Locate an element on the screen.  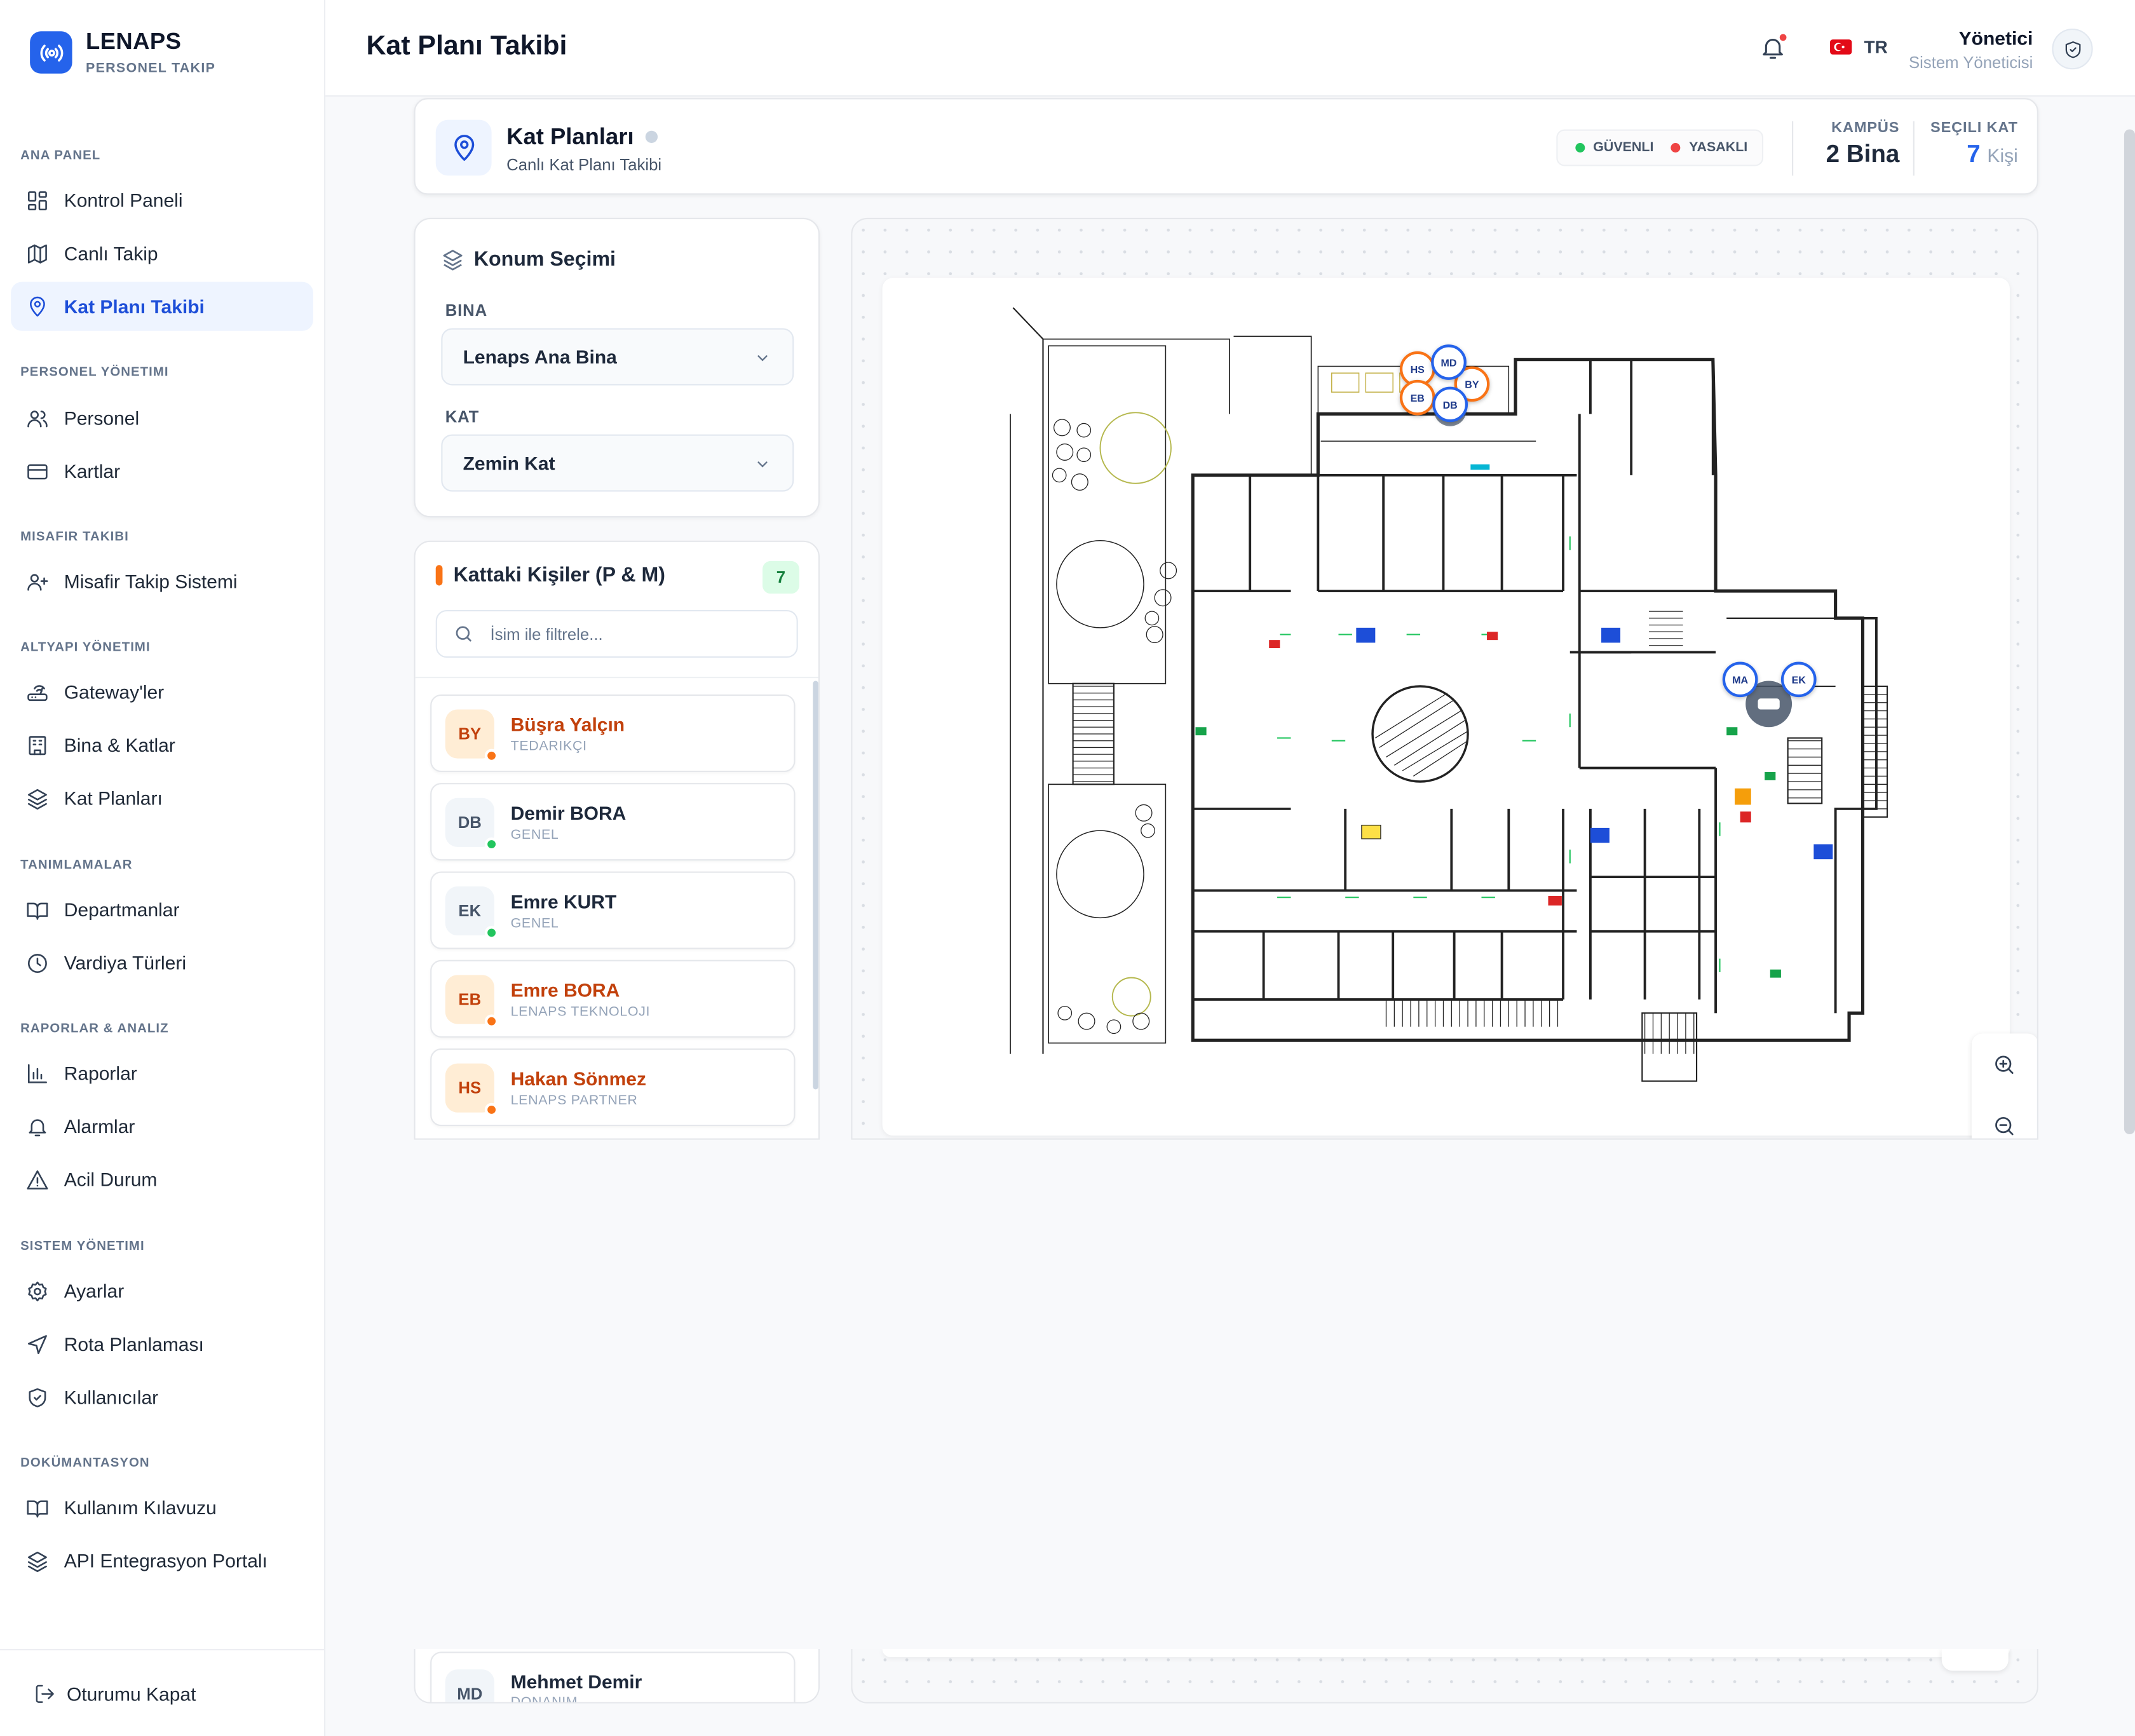
sidebar-item-kullanim-kilavuzu: Kullanım Kılavuzu is located at coordinates (162, 1507).